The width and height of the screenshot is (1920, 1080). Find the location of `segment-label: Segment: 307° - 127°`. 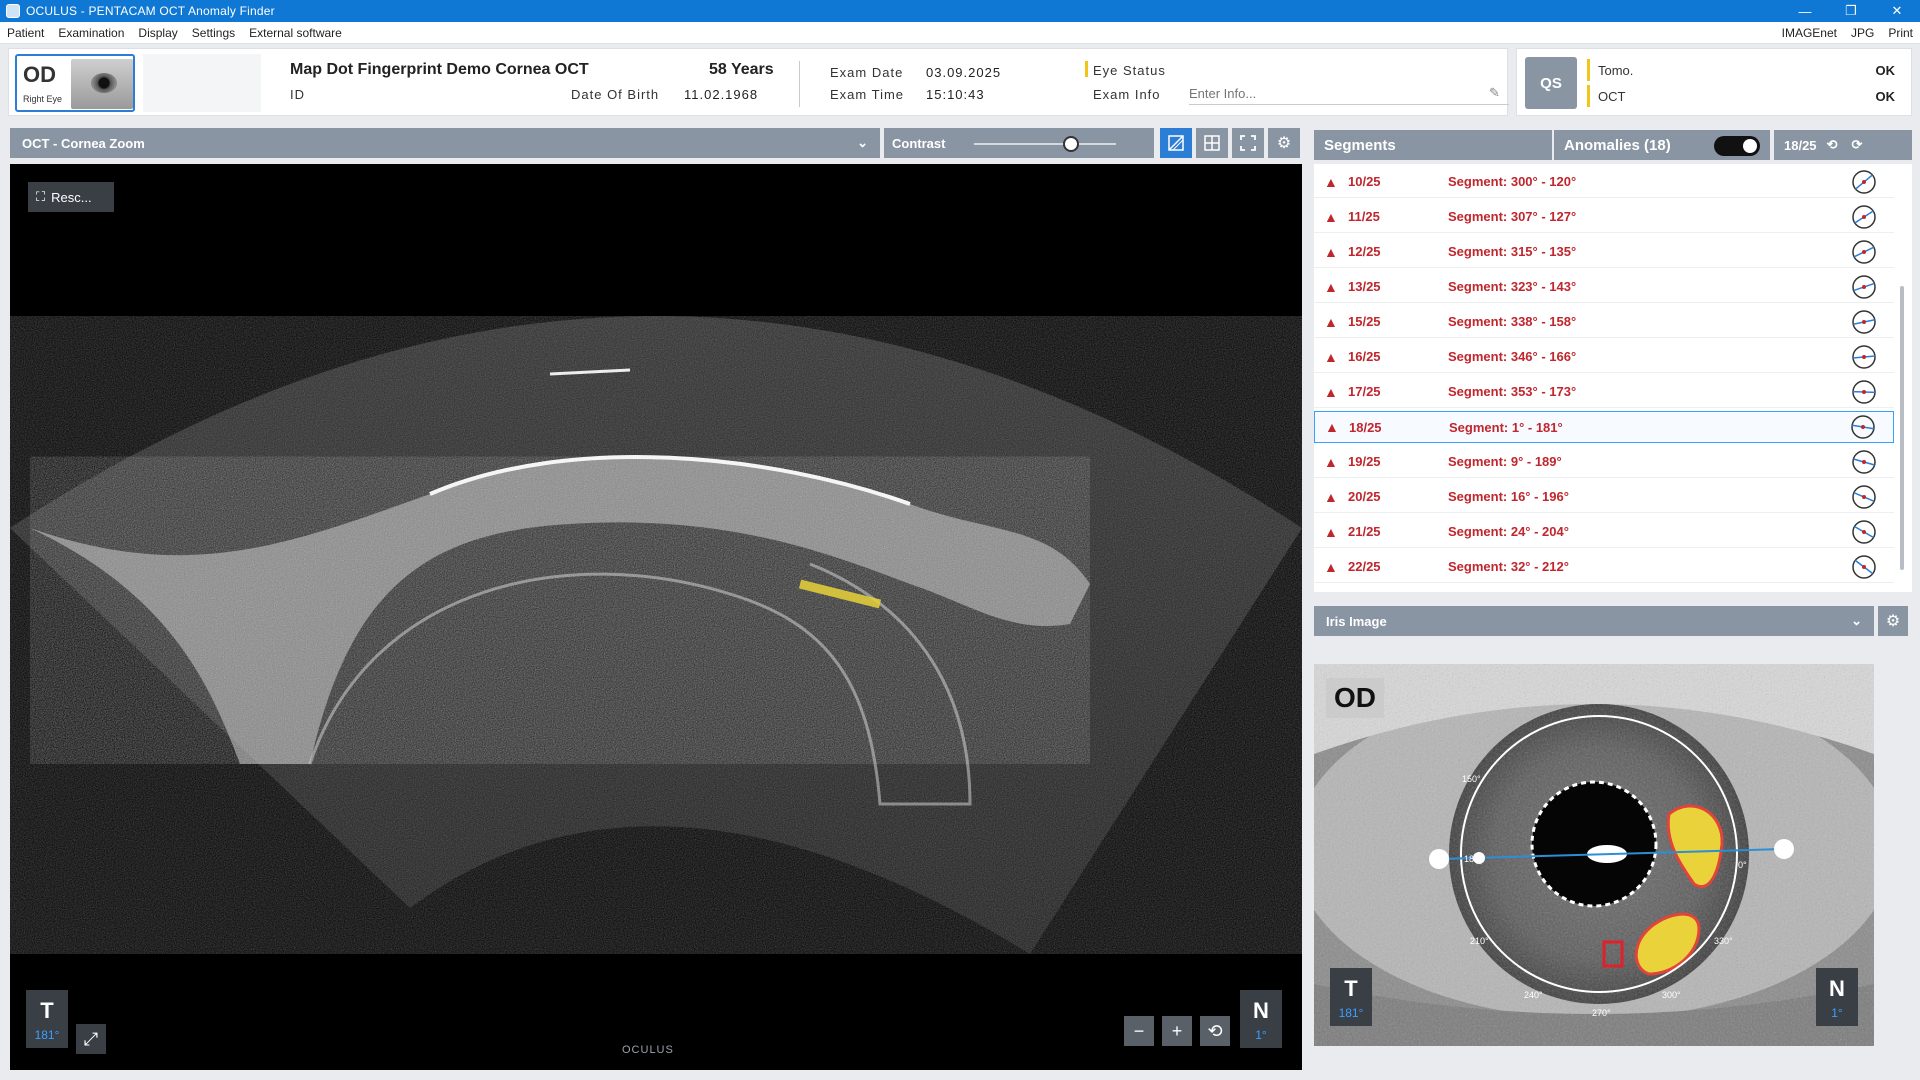

segment-label: Segment: 307° - 127° is located at coordinates (1512, 216).